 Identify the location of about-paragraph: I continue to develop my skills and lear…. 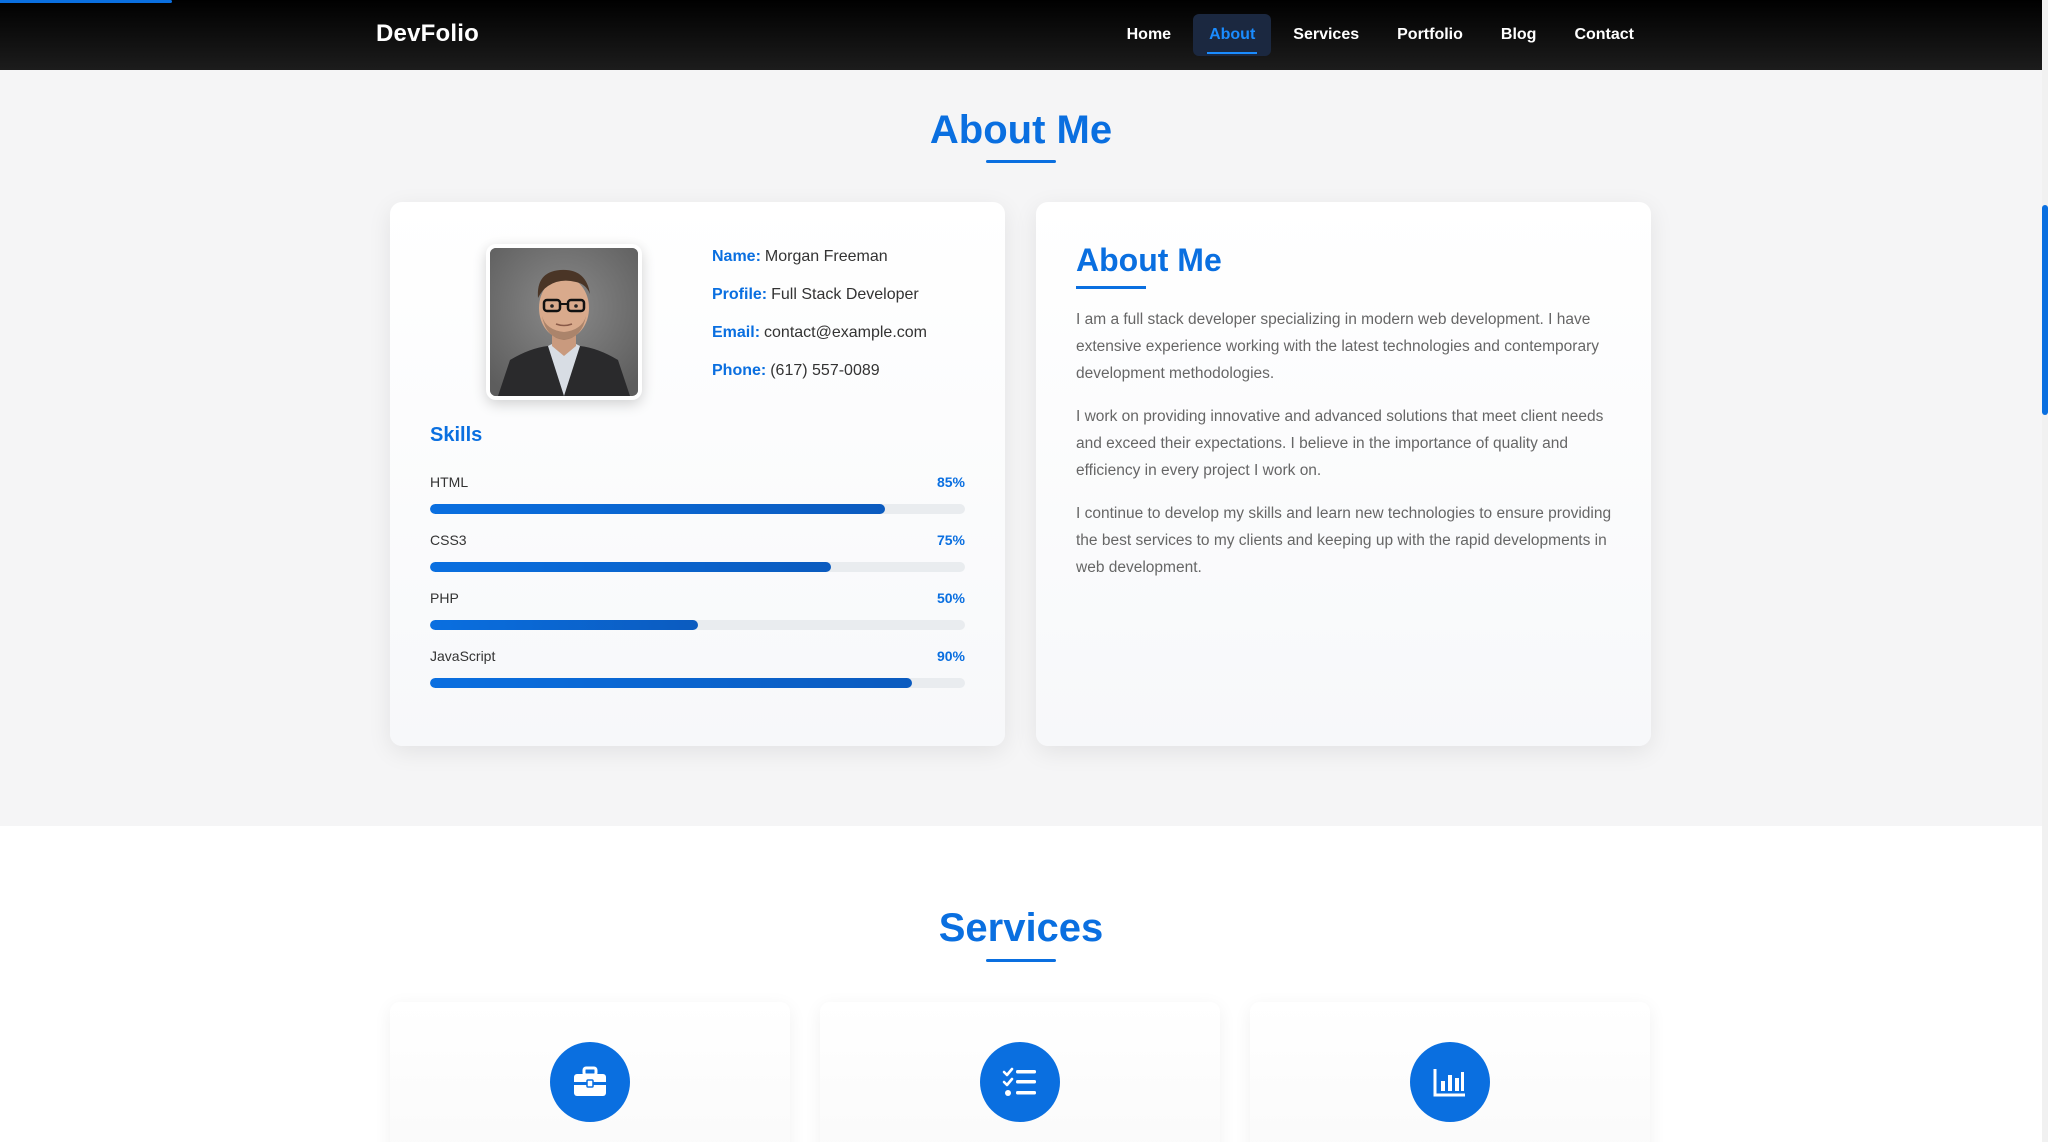
(1344, 540).